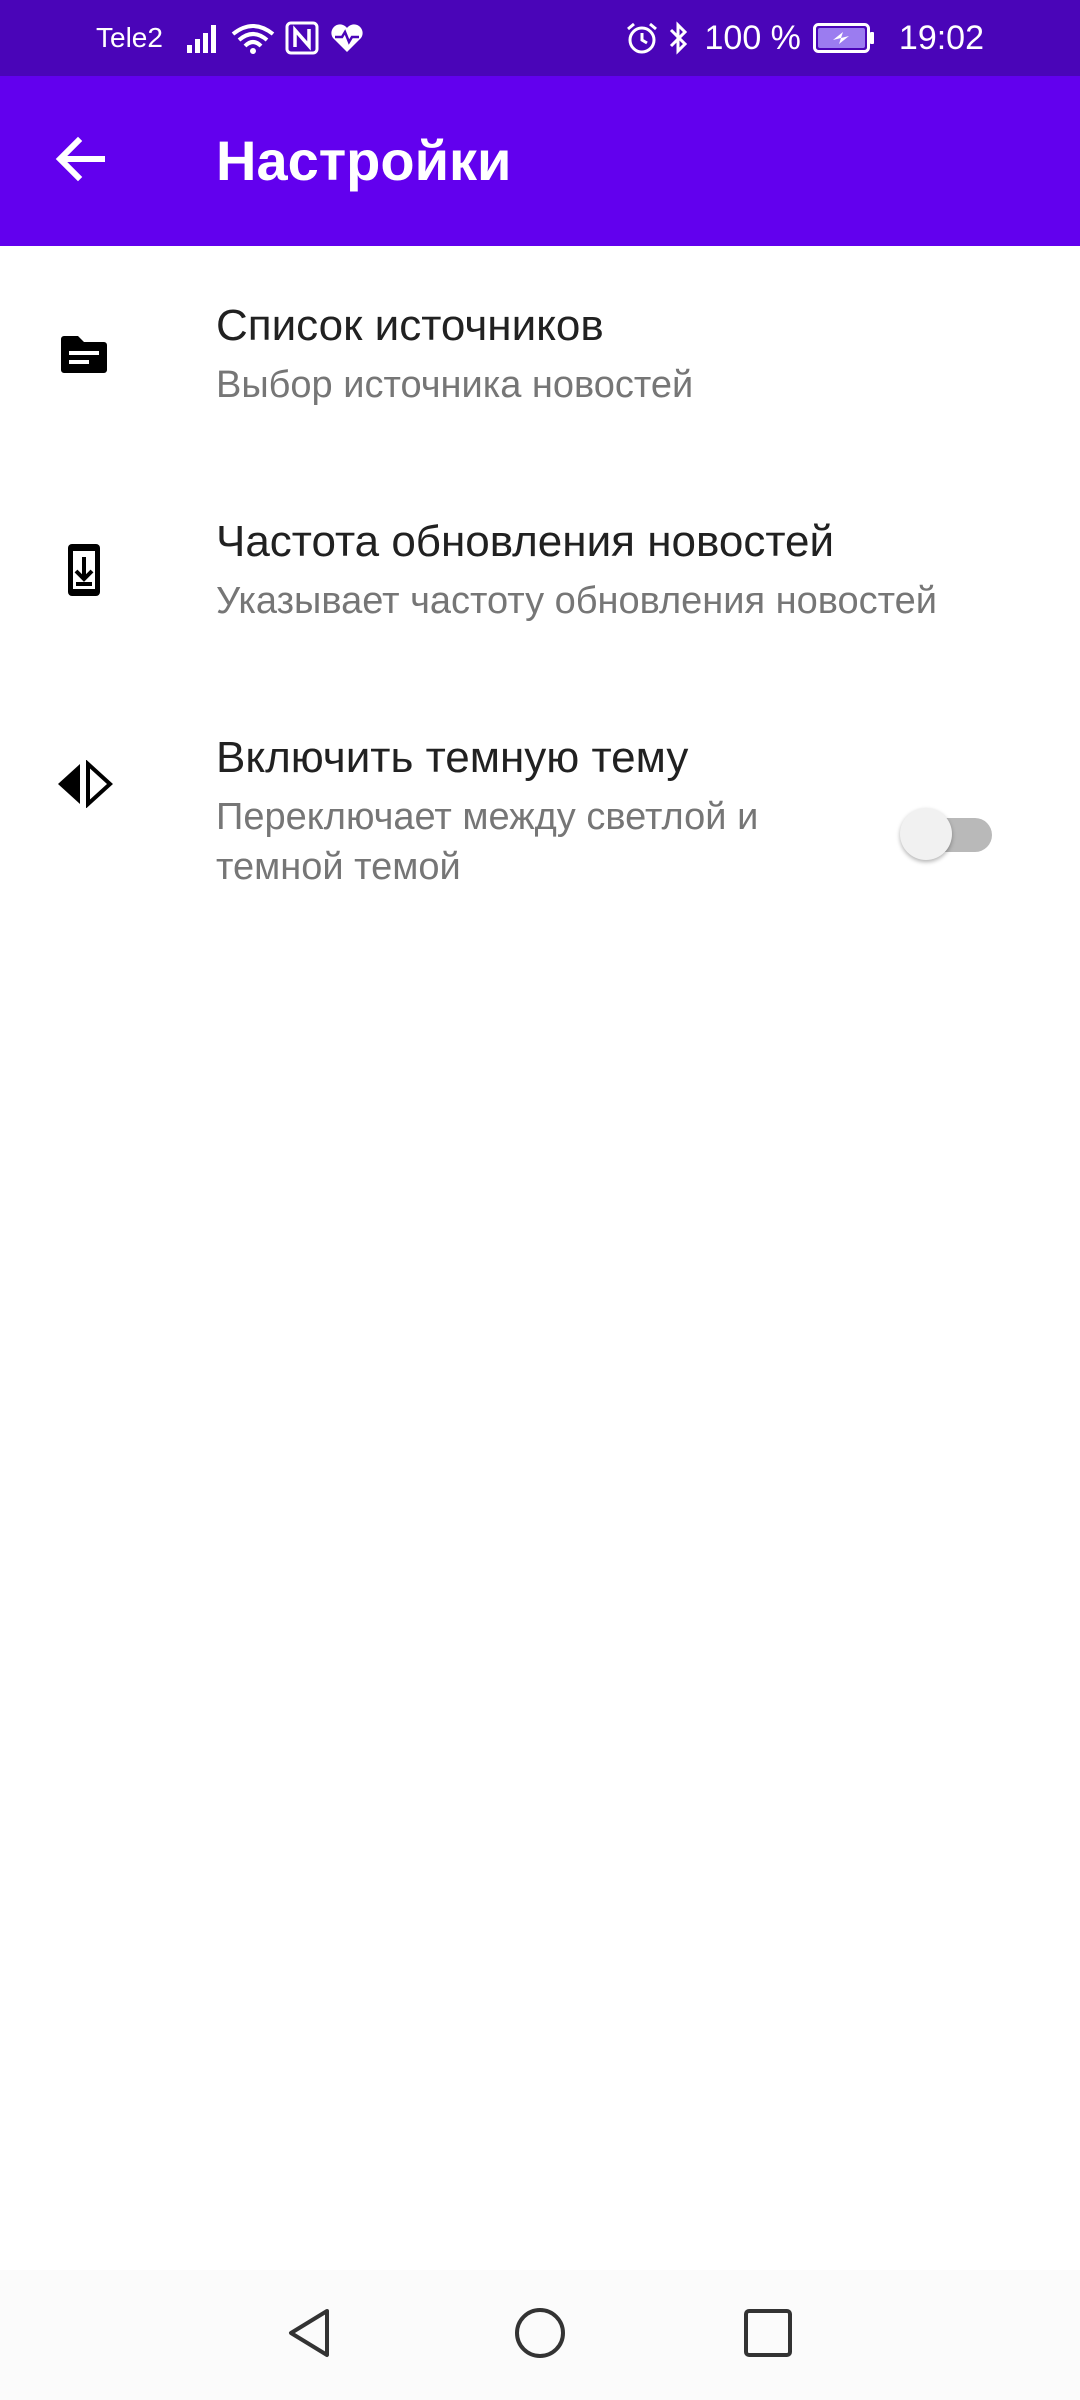 Image resolution: width=1080 pixels, height=2400 pixels. Describe the element at coordinates (525, 541) in the screenshot. I see `setting-title: Частота обновления новостей` at that location.